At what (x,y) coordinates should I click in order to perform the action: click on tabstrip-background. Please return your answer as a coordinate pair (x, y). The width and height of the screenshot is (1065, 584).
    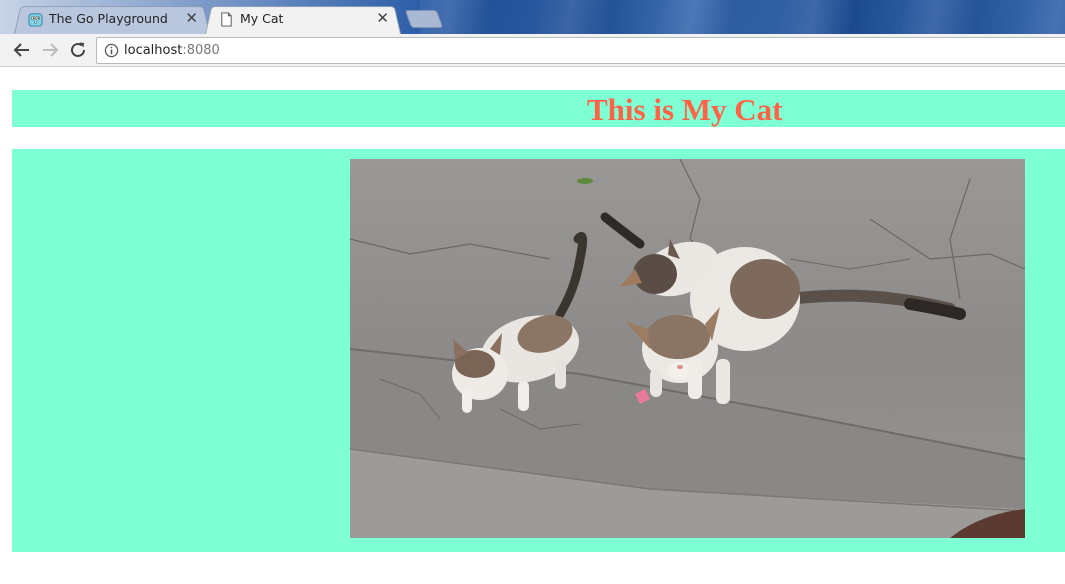
    Looking at the image, I should click on (742, 17).